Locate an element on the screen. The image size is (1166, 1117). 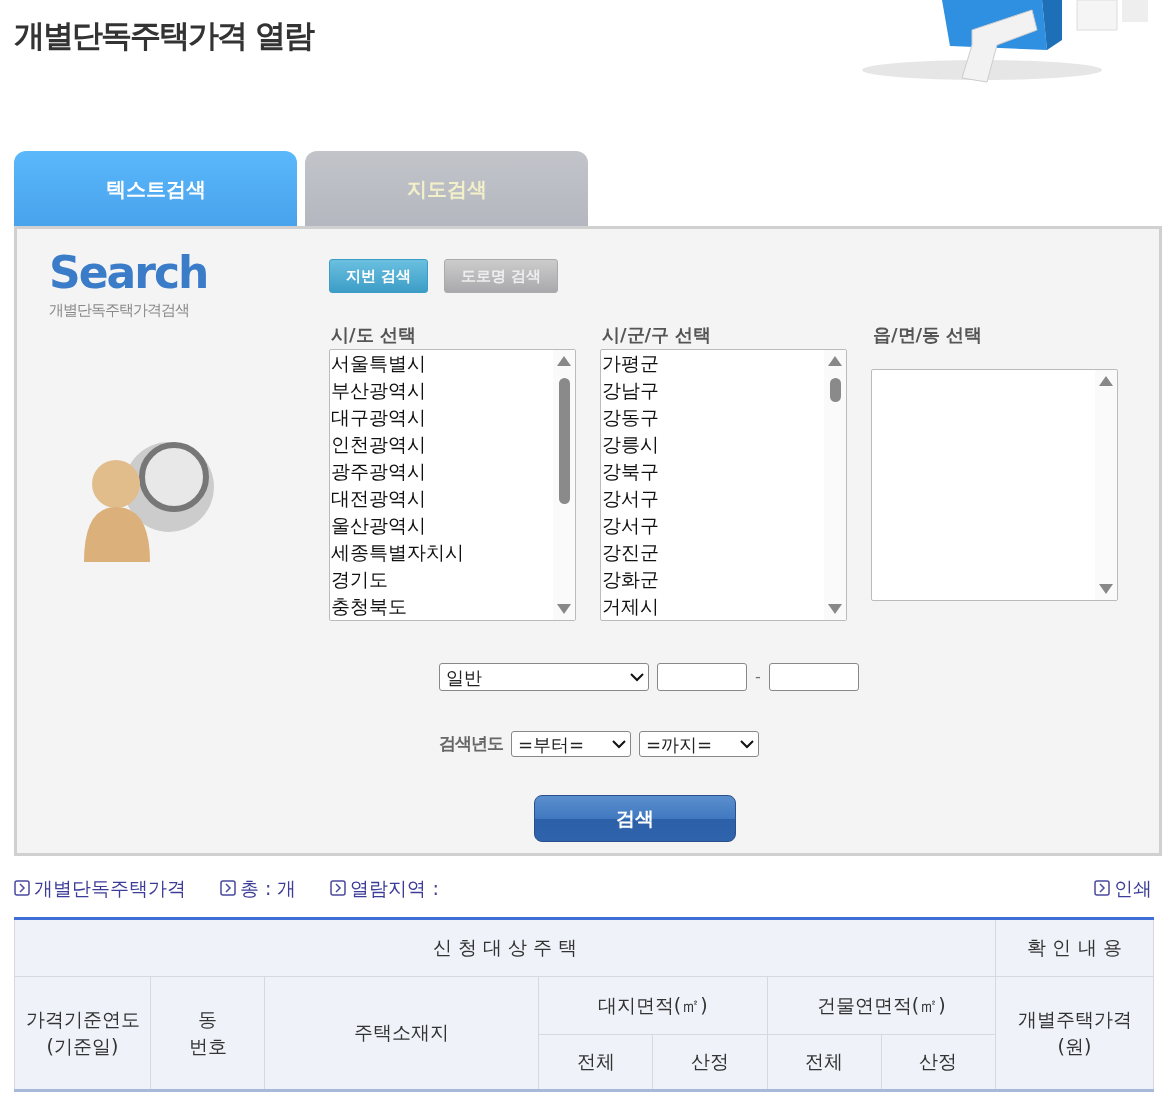
column-header: 건물연면적(㎡) is located at coordinates (881, 1005).